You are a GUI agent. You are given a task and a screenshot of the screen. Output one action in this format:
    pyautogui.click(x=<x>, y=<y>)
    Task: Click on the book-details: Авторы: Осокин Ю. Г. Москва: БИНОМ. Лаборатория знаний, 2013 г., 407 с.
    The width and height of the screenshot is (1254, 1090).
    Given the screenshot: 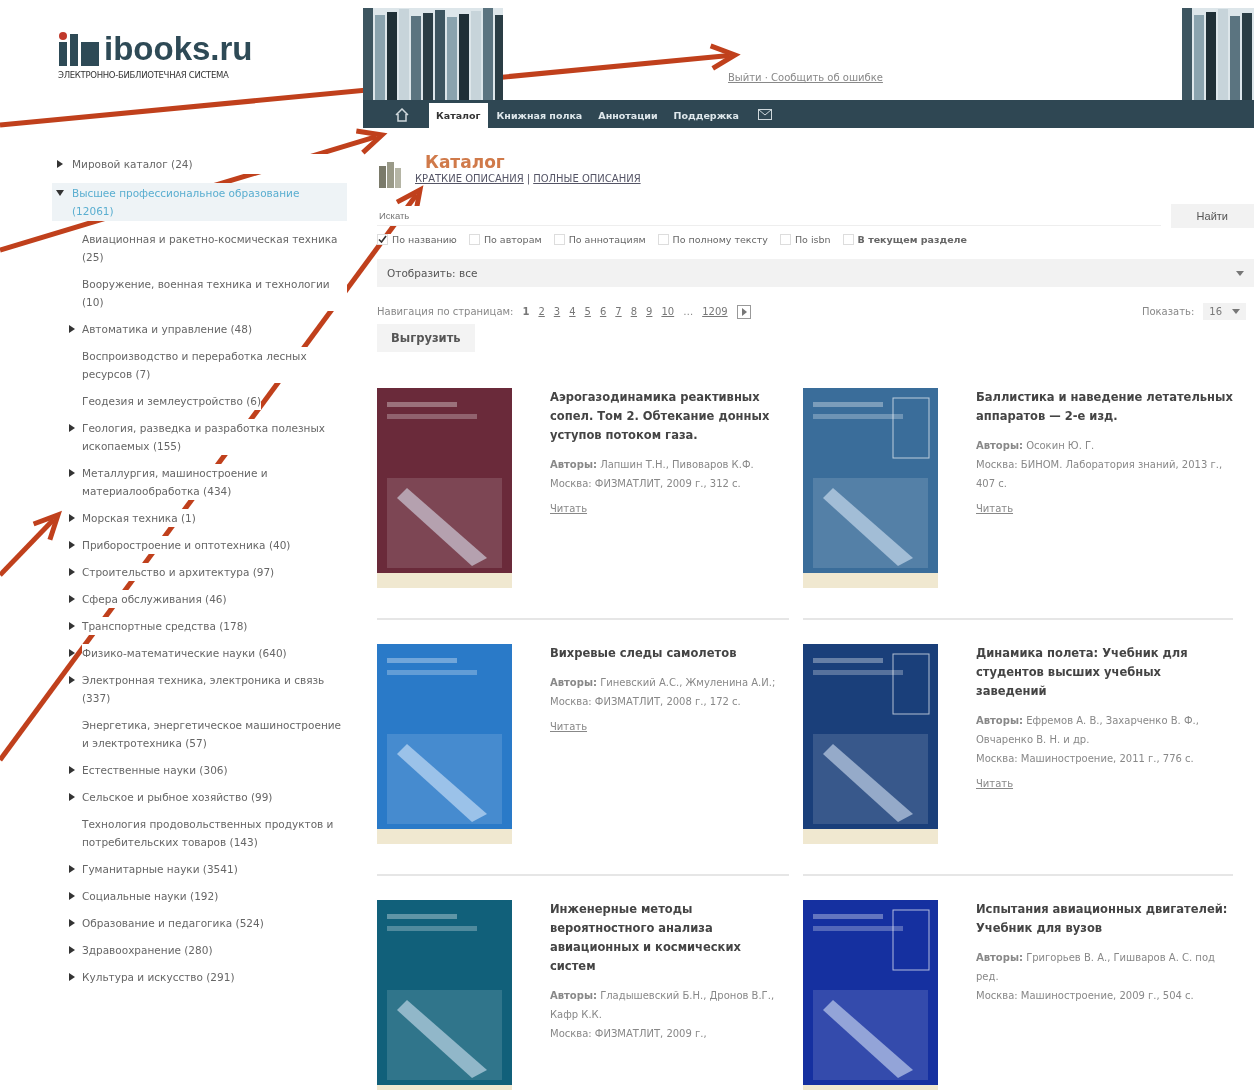 What is the action you would take?
    pyautogui.click(x=1100, y=465)
    